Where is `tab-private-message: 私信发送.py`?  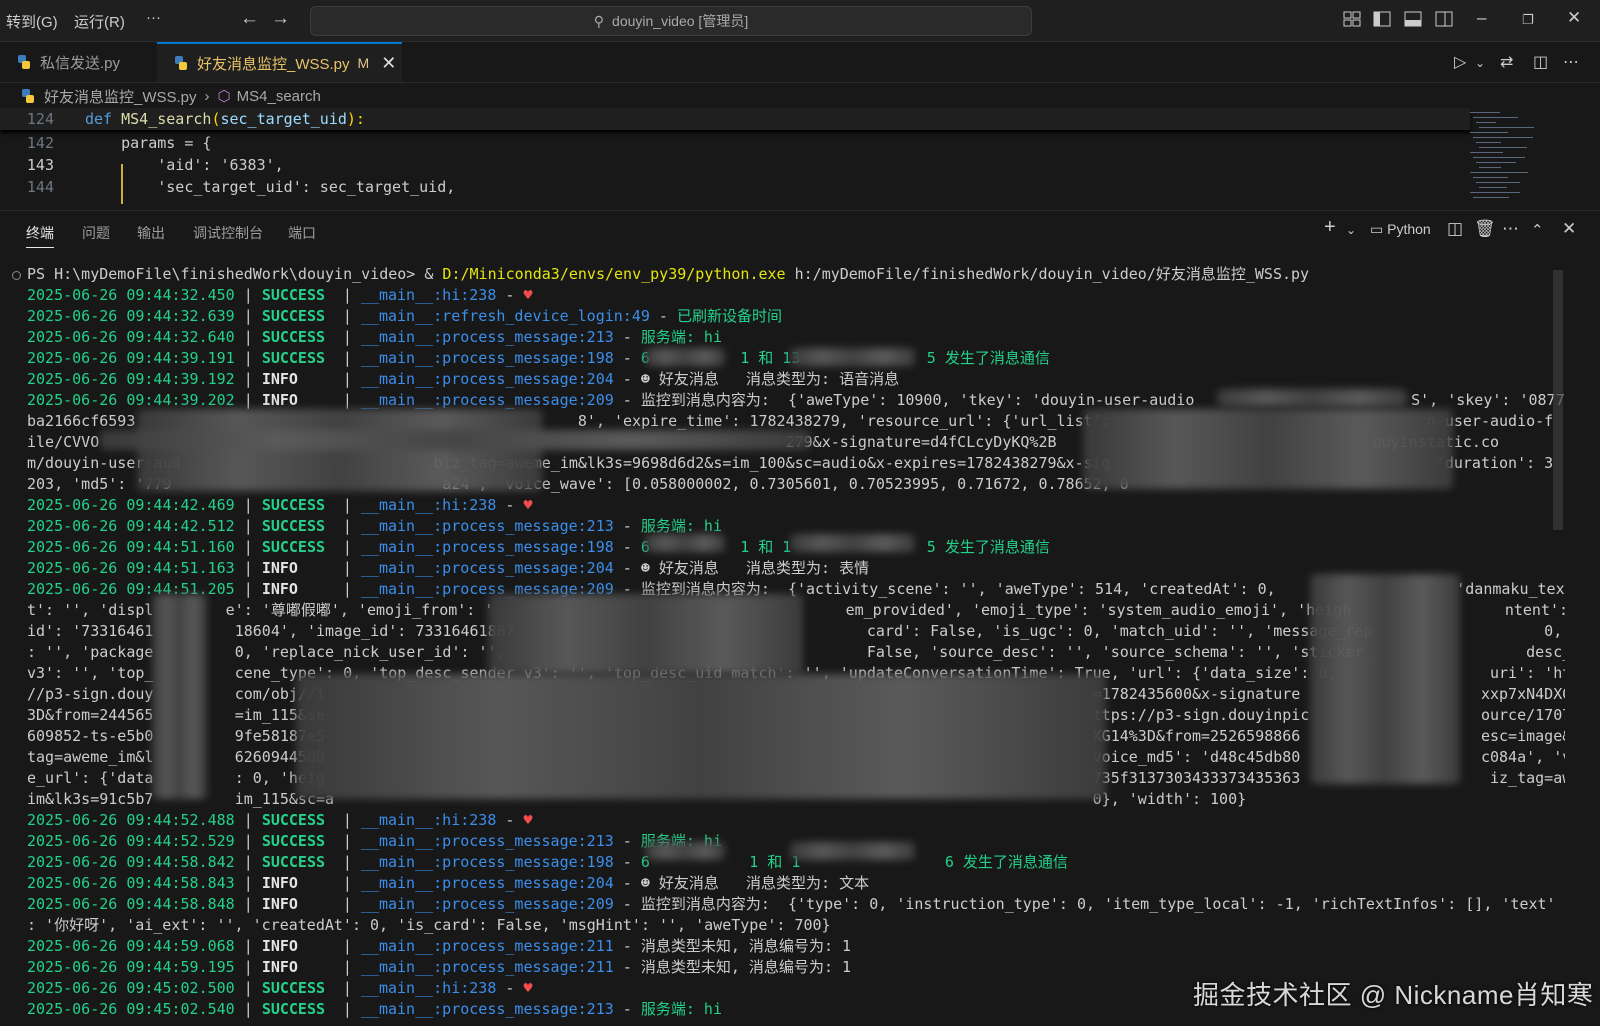 tab-private-message: 私信发送.py is located at coordinates (77, 62).